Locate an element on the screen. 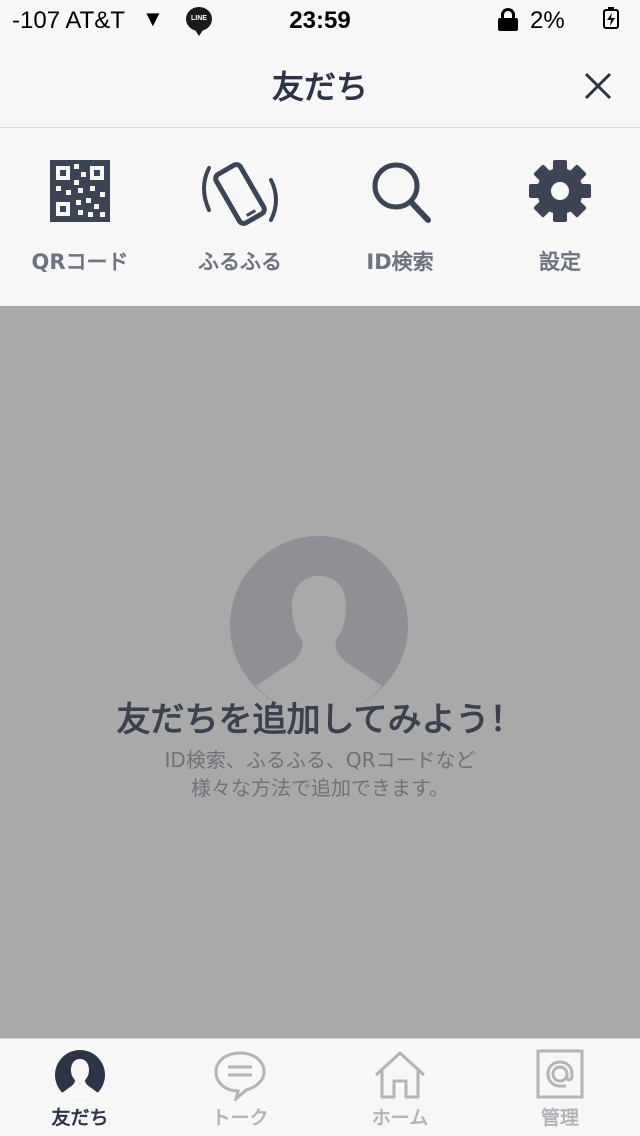 The image size is (640, 1136). tab-manage: 管理 is located at coordinates (560, 1087).